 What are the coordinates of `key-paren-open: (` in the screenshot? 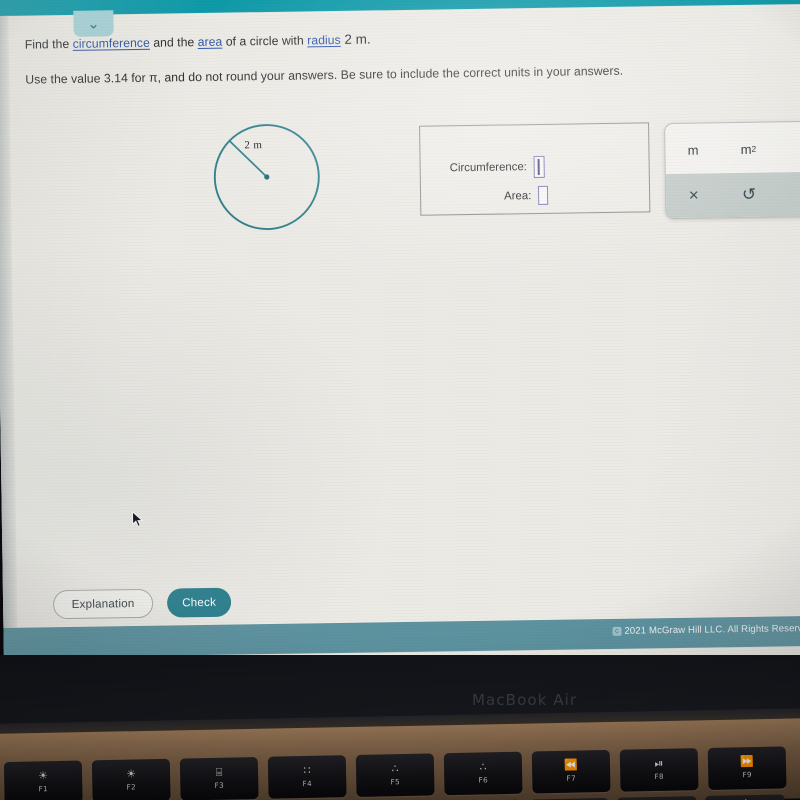 It's located at (745, 797).